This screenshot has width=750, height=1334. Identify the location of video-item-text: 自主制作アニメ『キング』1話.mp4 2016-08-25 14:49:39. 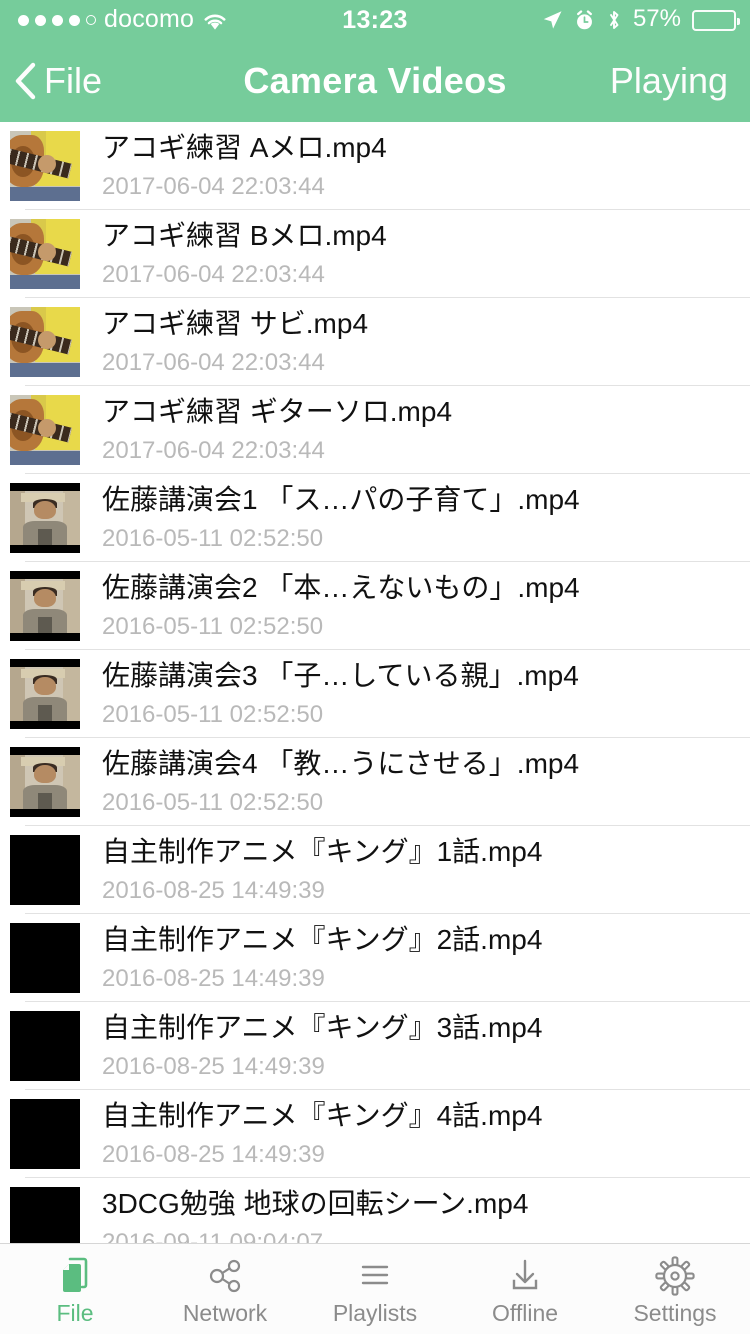
(322, 870).